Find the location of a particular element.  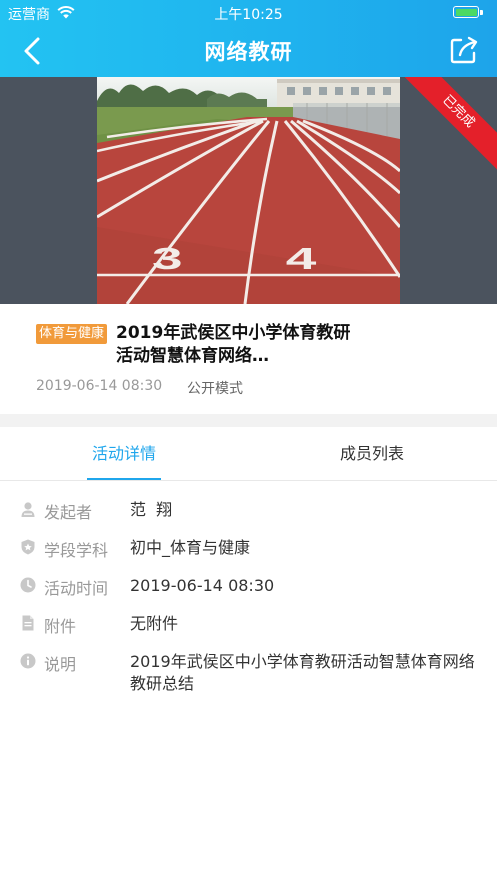

status-bar: 运营商 上午10:25 is located at coordinates (248, 13).